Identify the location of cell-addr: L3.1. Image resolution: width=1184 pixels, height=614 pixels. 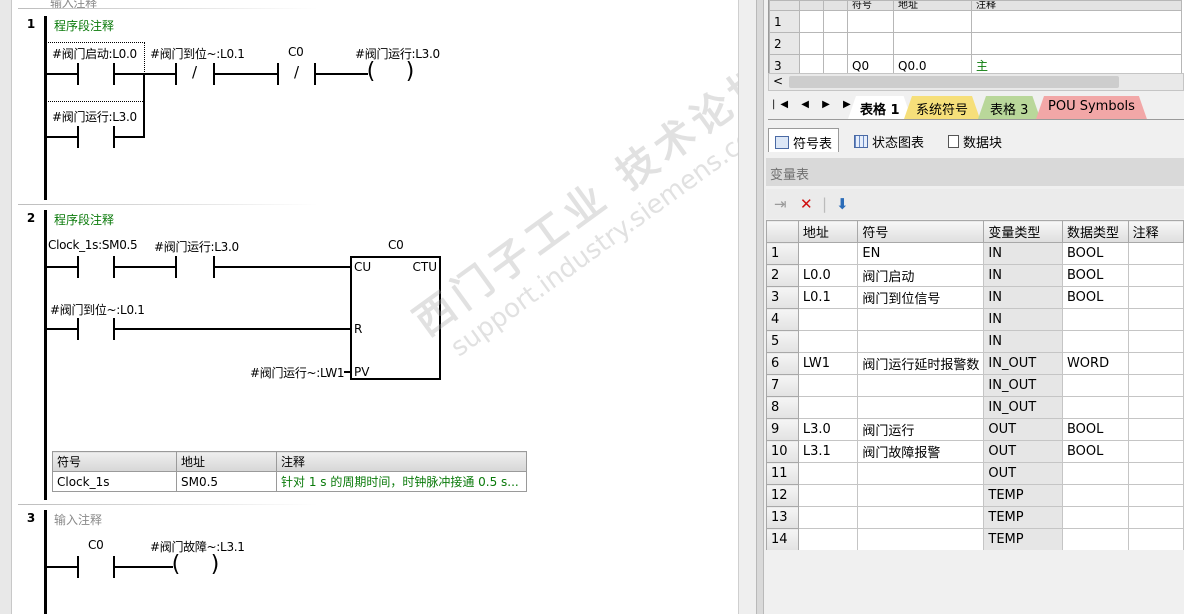
(828, 451).